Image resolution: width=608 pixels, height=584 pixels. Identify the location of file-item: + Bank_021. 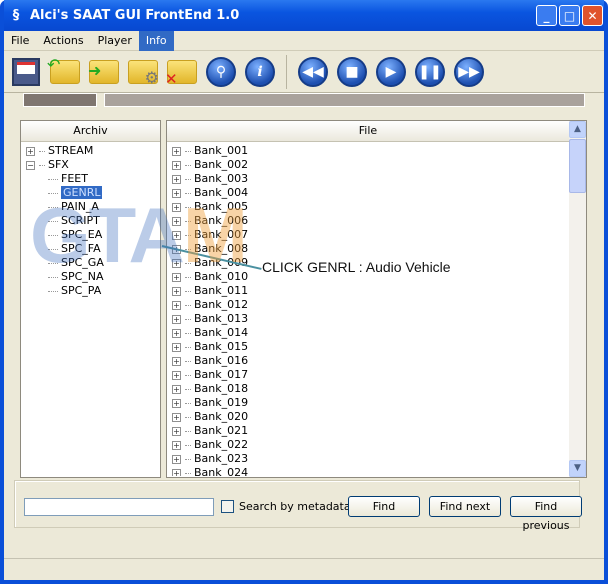
(379, 431).